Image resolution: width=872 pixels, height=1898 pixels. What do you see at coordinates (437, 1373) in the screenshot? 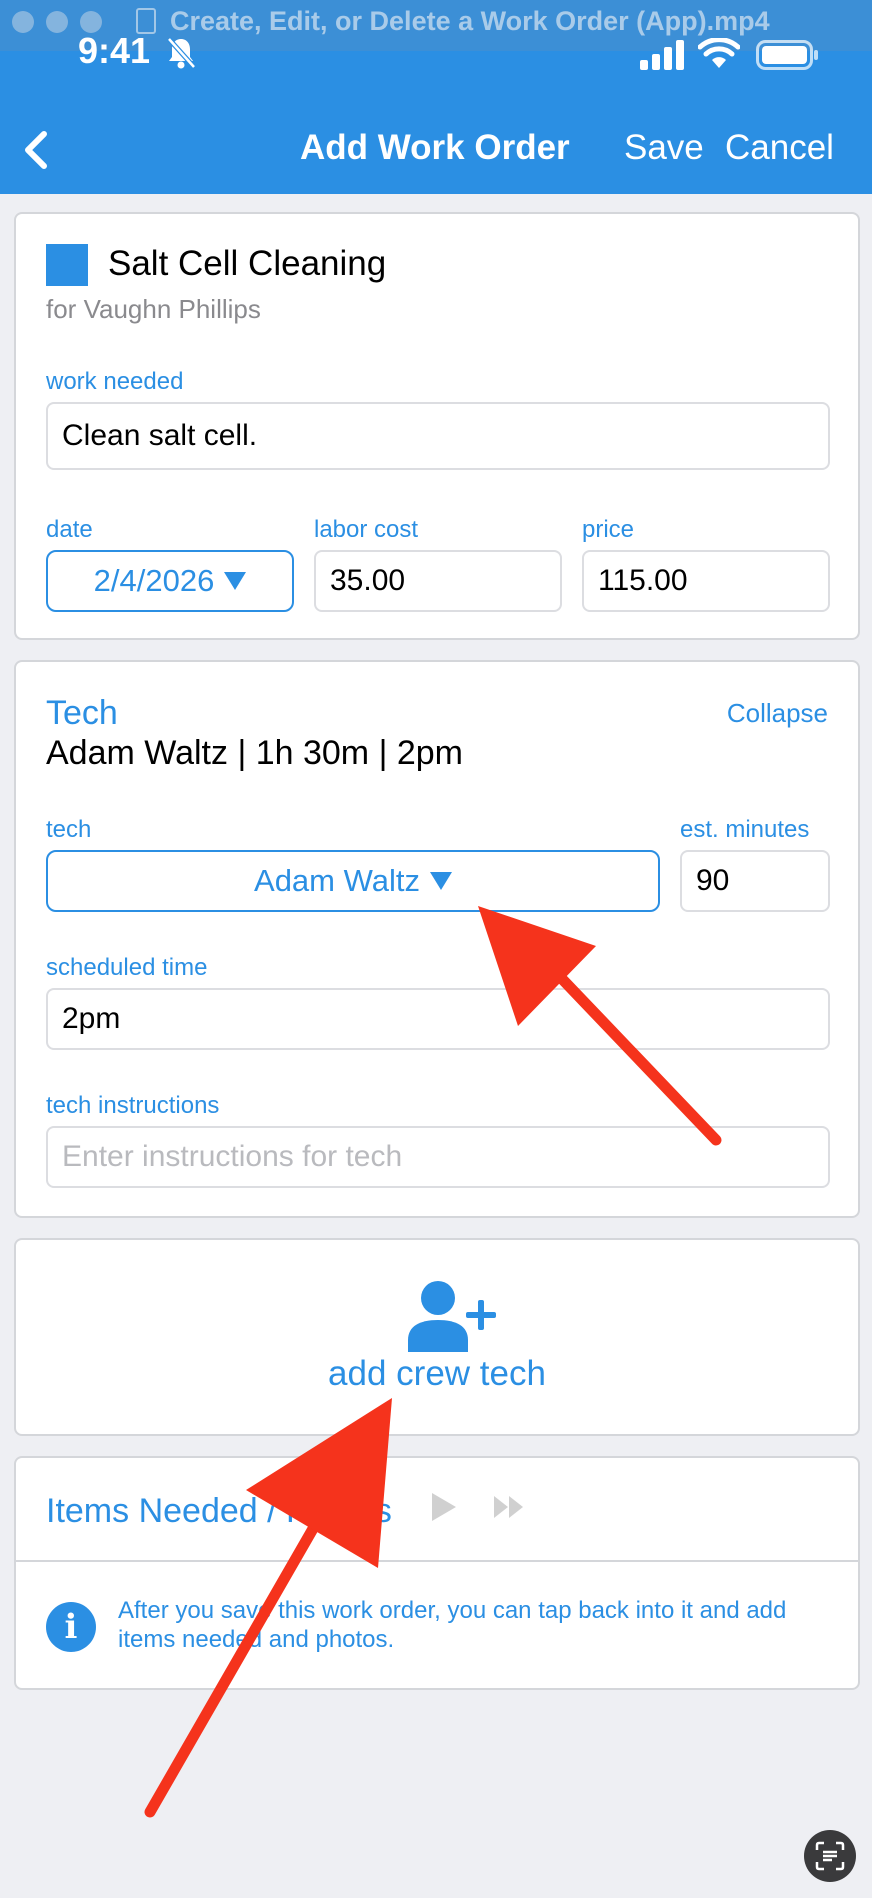
I see `add-crew-tech-label: add crew tech` at bounding box center [437, 1373].